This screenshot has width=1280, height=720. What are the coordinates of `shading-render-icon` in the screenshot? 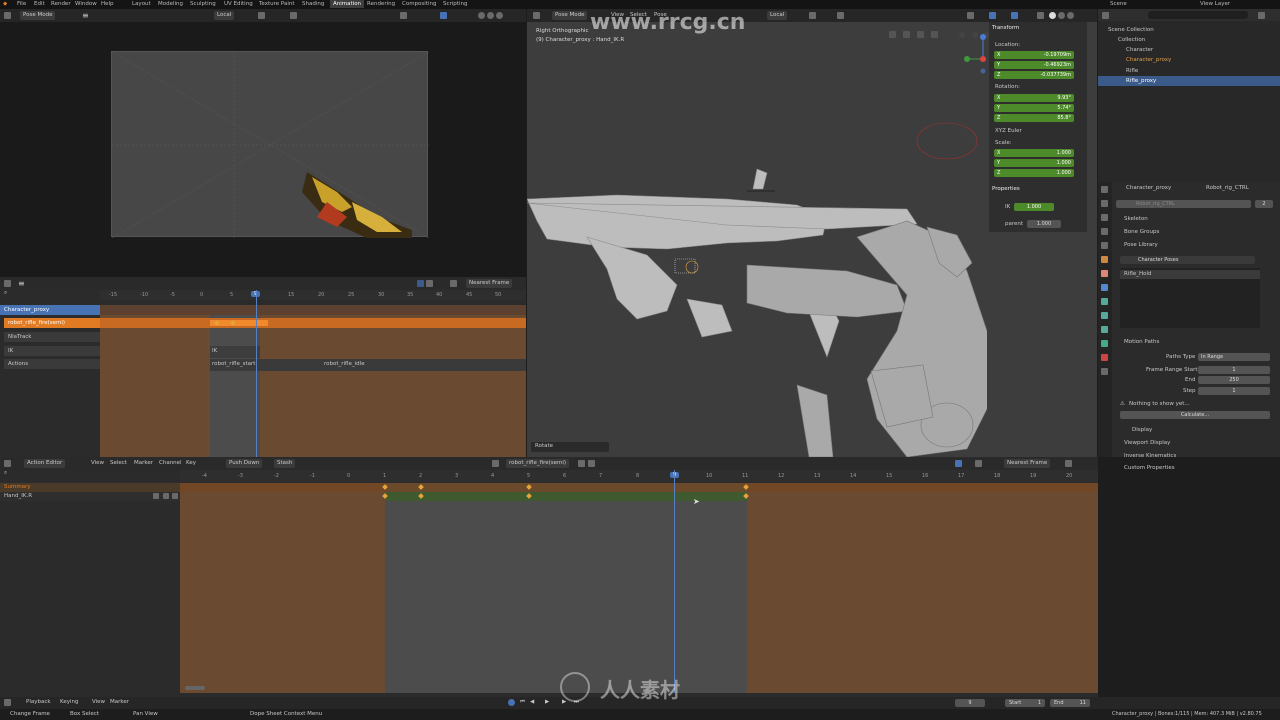 It's located at (499, 15).